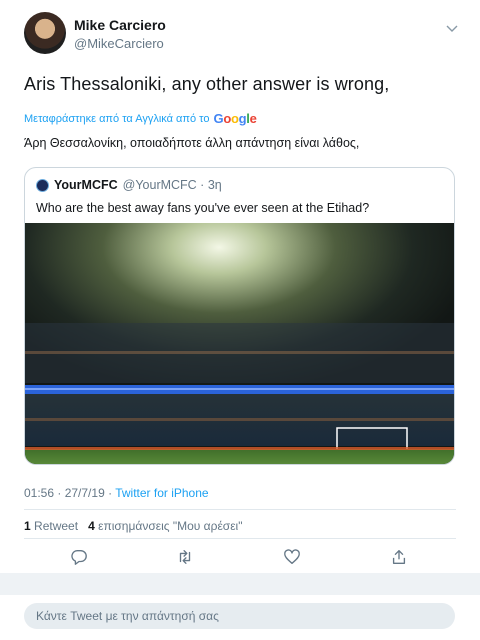 This screenshot has width=480, height=640. I want to click on likes-label: επισημάνσεις "Μου αρέσει", so click(170, 526).